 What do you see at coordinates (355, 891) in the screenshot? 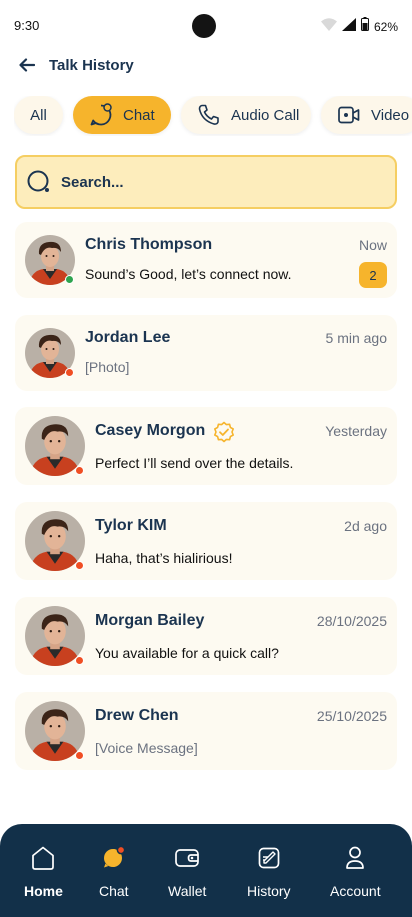
I see `nav-account-label: Account` at bounding box center [355, 891].